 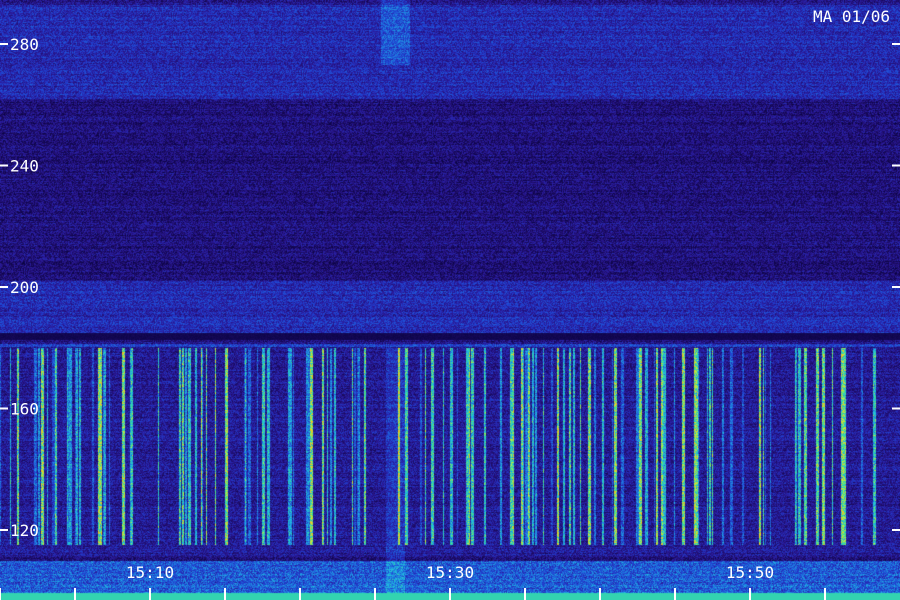 I want to click on y-tick-label: 120, so click(x=24, y=530).